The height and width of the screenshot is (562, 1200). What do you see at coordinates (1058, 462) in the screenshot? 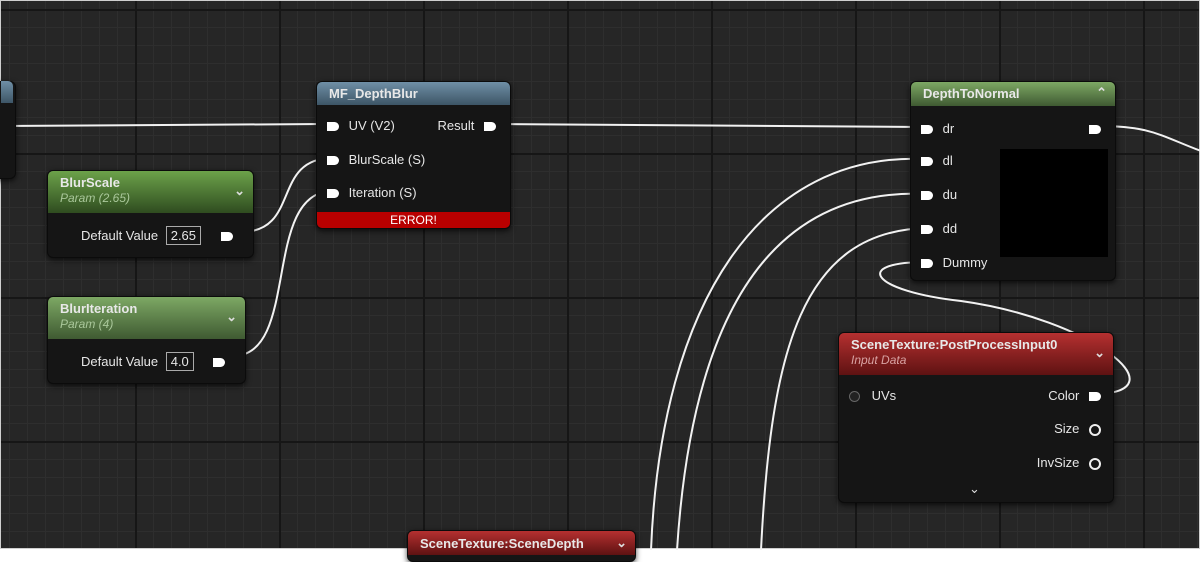
I see `pin-invsize-label: InvSize` at bounding box center [1058, 462].